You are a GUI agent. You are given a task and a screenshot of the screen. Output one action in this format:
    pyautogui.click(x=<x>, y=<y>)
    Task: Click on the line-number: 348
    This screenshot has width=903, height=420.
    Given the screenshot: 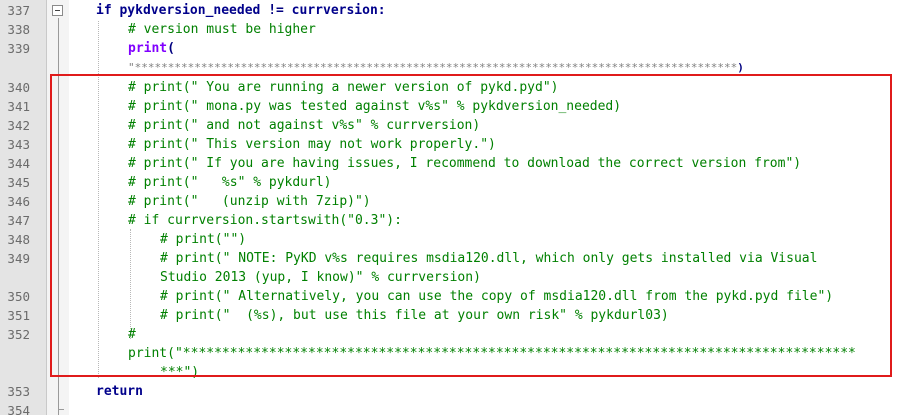 What is the action you would take?
    pyautogui.click(x=18, y=239)
    